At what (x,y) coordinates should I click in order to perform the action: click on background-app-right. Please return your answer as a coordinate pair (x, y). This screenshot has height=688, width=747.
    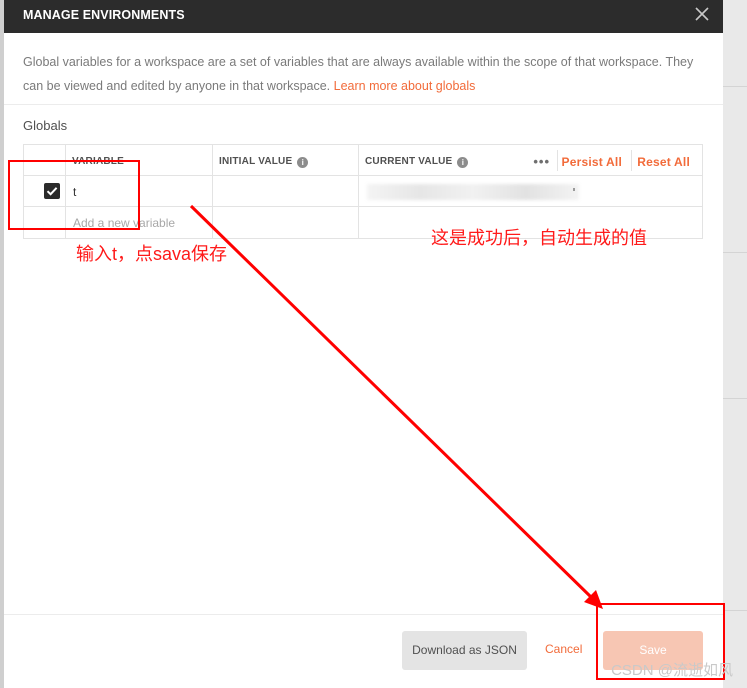
    Looking at the image, I should click on (735, 344).